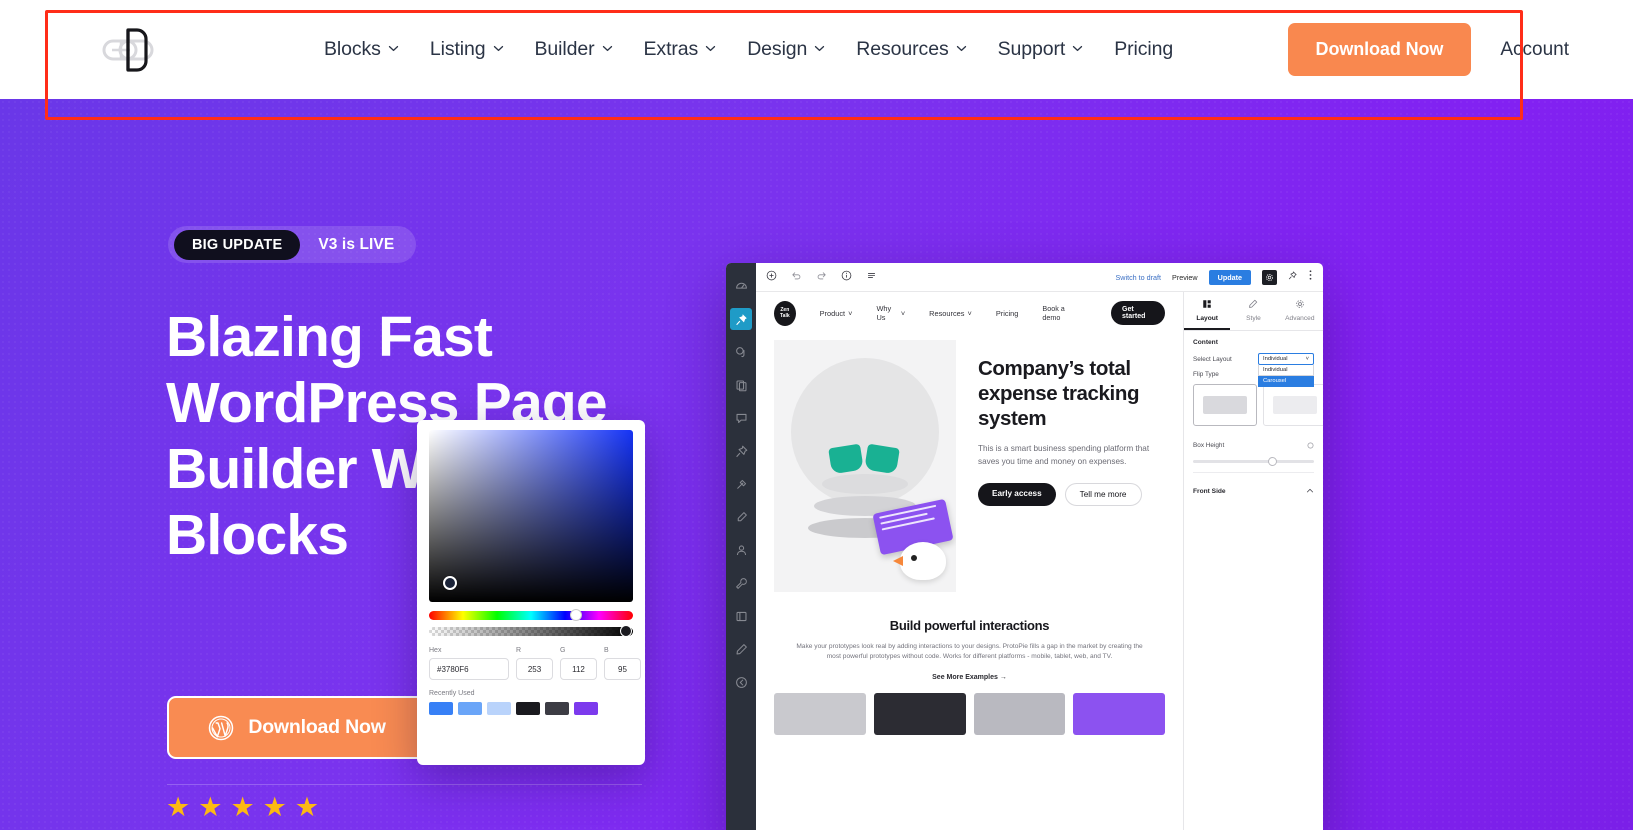 The width and height of the screenshot is (1633, 830). Describe the element at coordinates (836, 313) in the screenshot. I see `mock-nav-product: Product ˅` at that location.